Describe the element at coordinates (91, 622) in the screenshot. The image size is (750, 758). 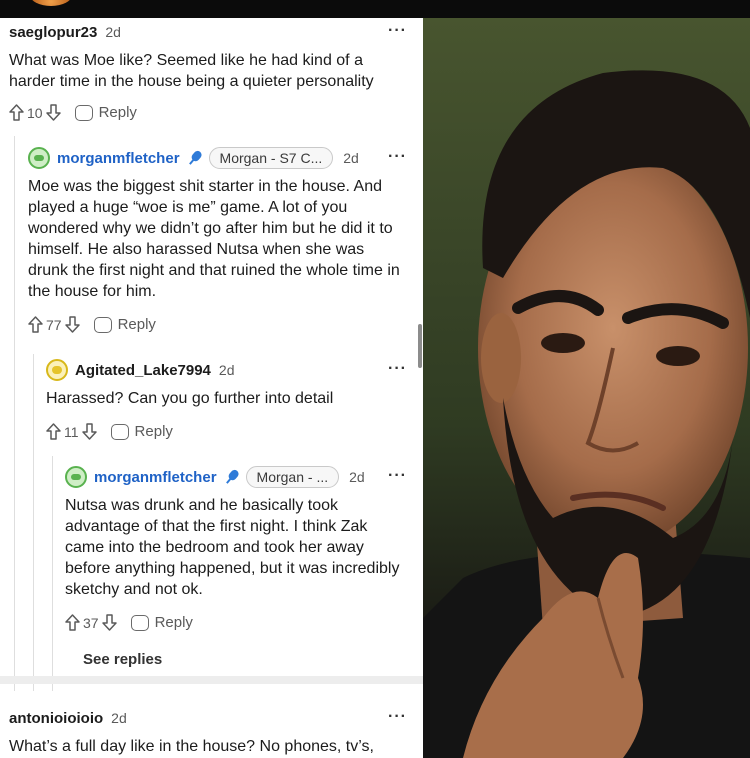
I see `vote-count: 37` at that location.